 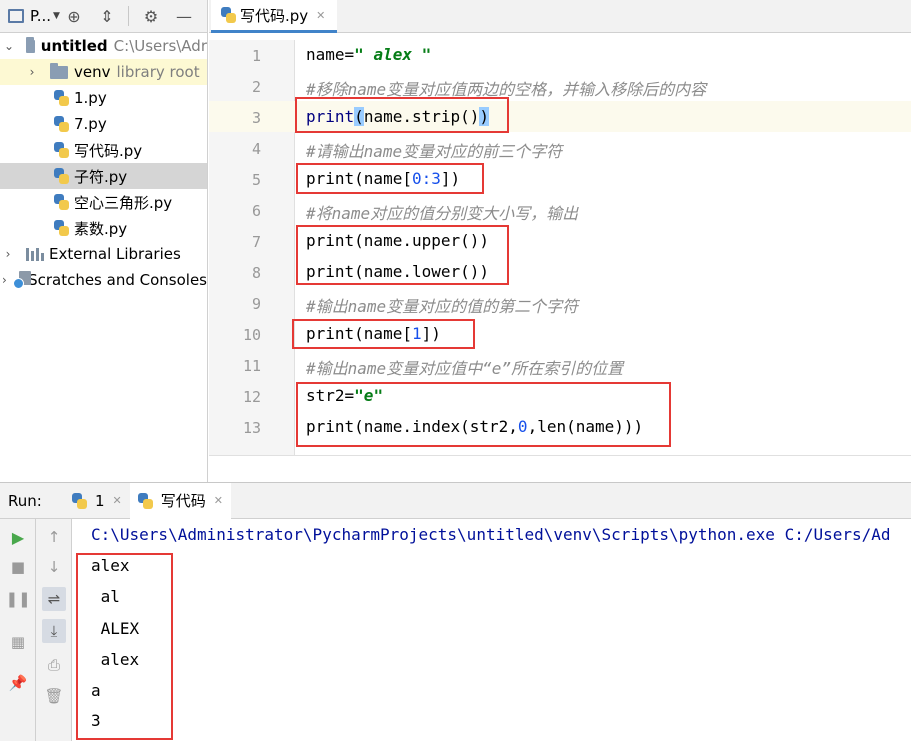 I want to click on tree-item-hint: library root, so click(x=158, y=72).